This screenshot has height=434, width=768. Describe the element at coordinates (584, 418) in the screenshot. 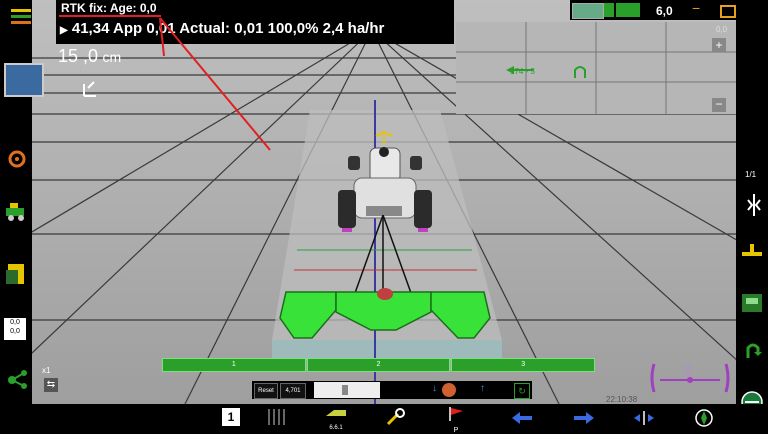

I see `nudge-right-icon` at that location.